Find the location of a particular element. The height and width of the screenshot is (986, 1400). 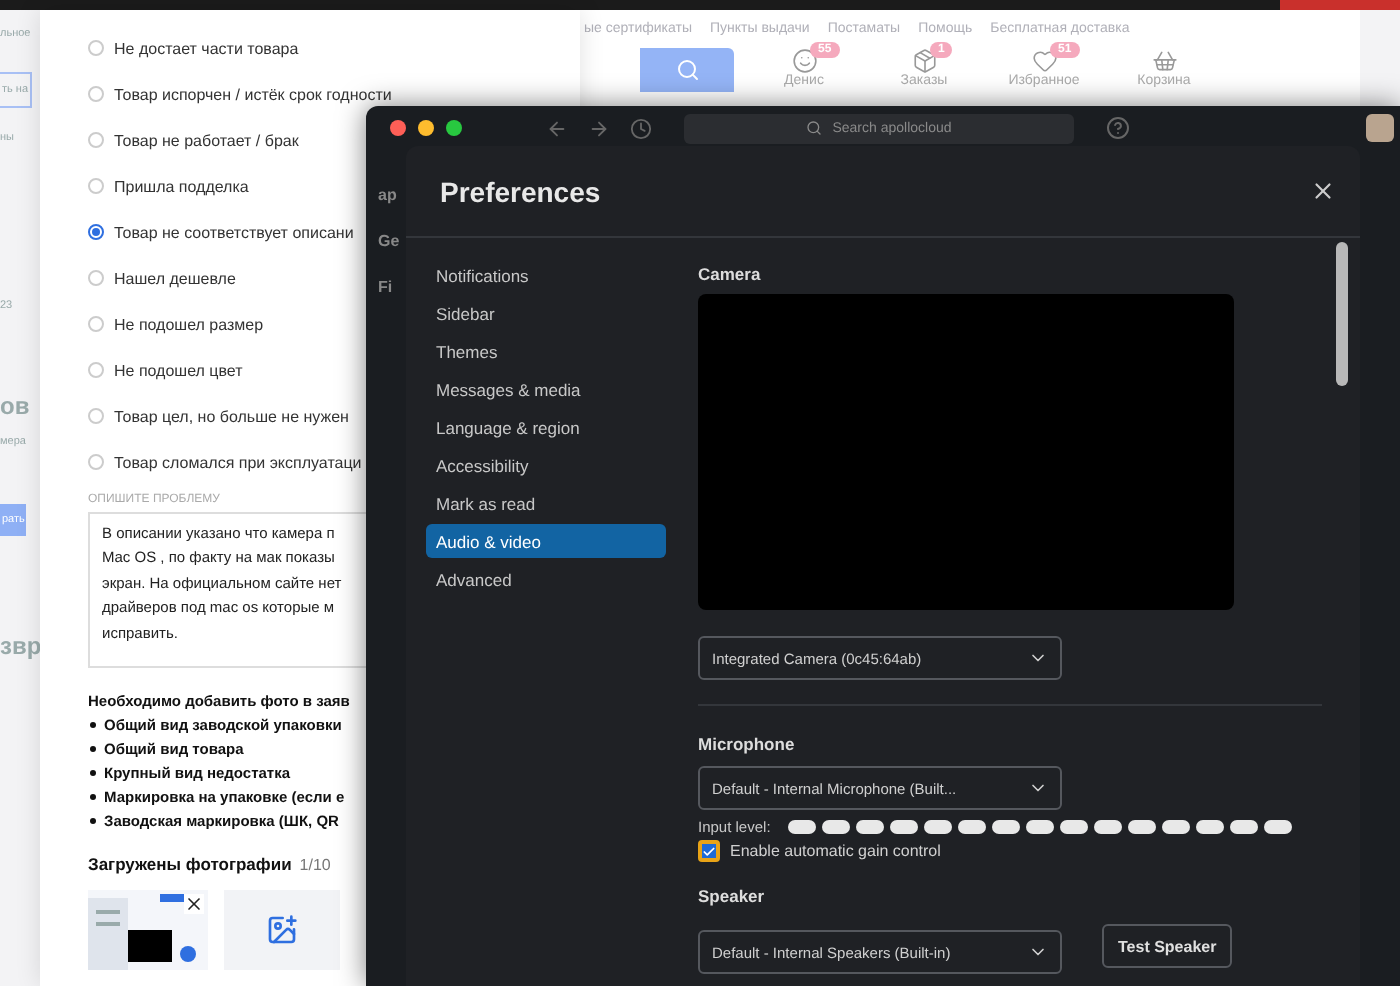

add-photo-button is located at coordinates (282, 930).